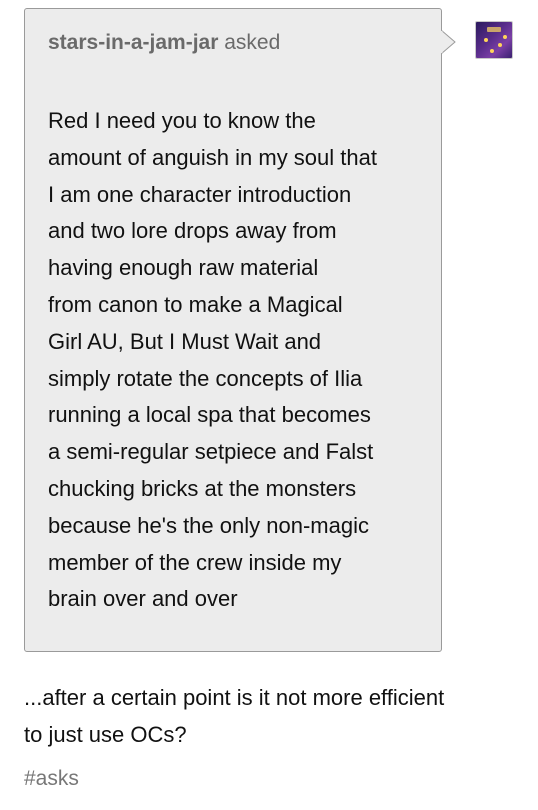  I want to click on ask-body-line: amount of anguish in my soul that, so click(212, 157).